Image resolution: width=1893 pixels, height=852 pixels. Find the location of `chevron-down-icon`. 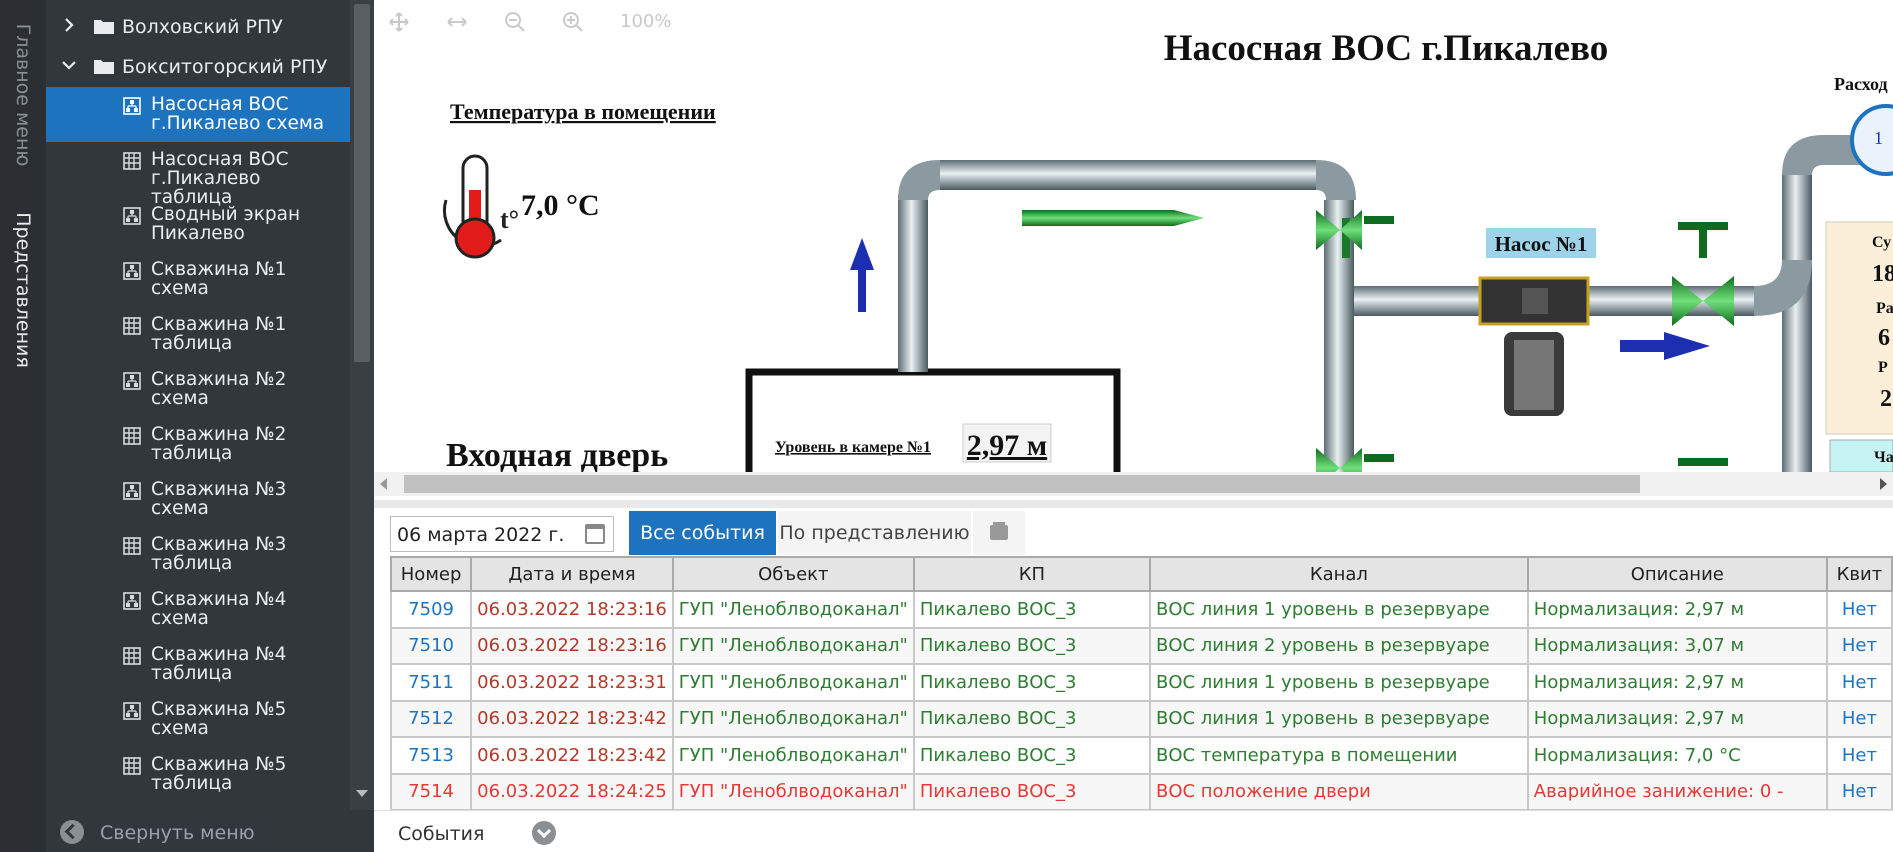

chevron-down-icon is located at coordinates (69, 65).